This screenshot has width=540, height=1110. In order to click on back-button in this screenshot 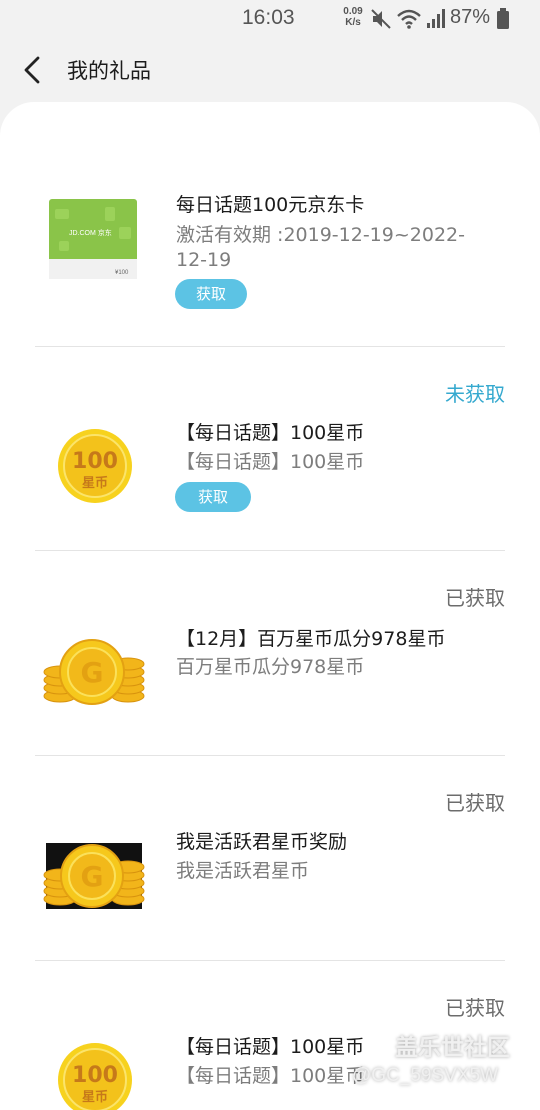, I will do `click(34, 70)`.